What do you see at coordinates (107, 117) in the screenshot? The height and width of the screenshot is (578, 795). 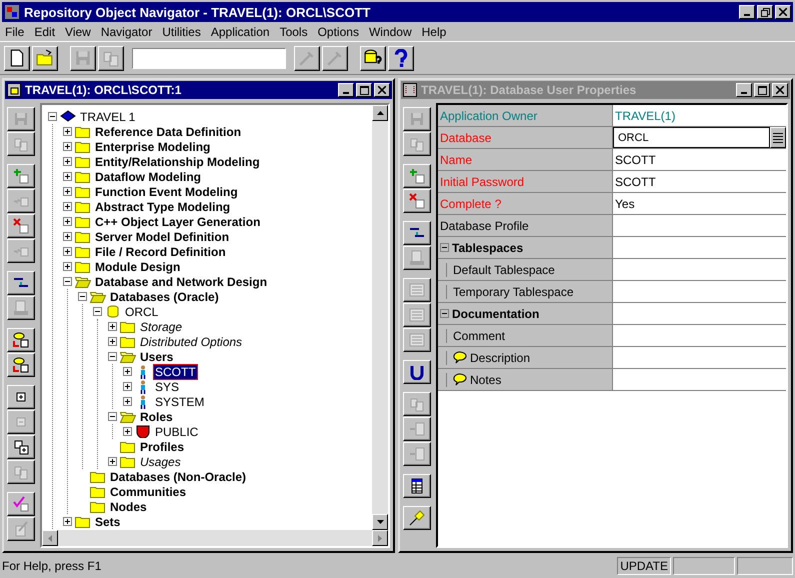 I see `tree-item: TRAVEL 1` at bounding box center [107, 117].